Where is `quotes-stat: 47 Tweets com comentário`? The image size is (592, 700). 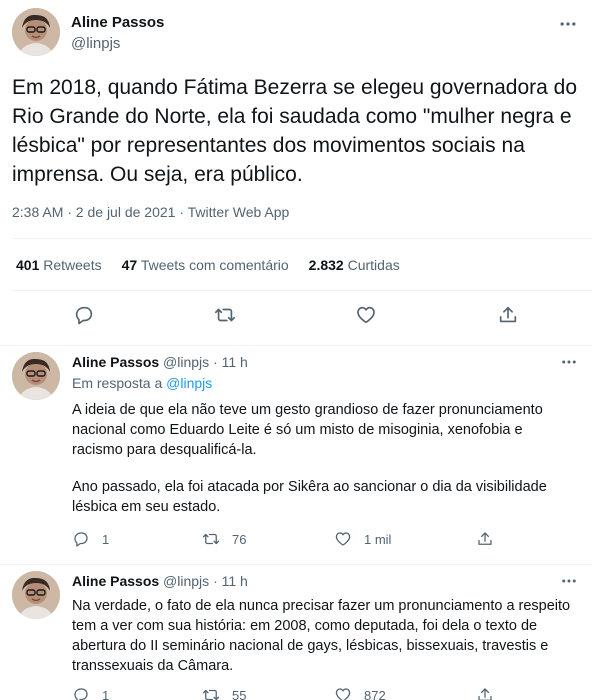
quotes-stat: 47 Tweets com comentário is located at coordinates (205, 265).